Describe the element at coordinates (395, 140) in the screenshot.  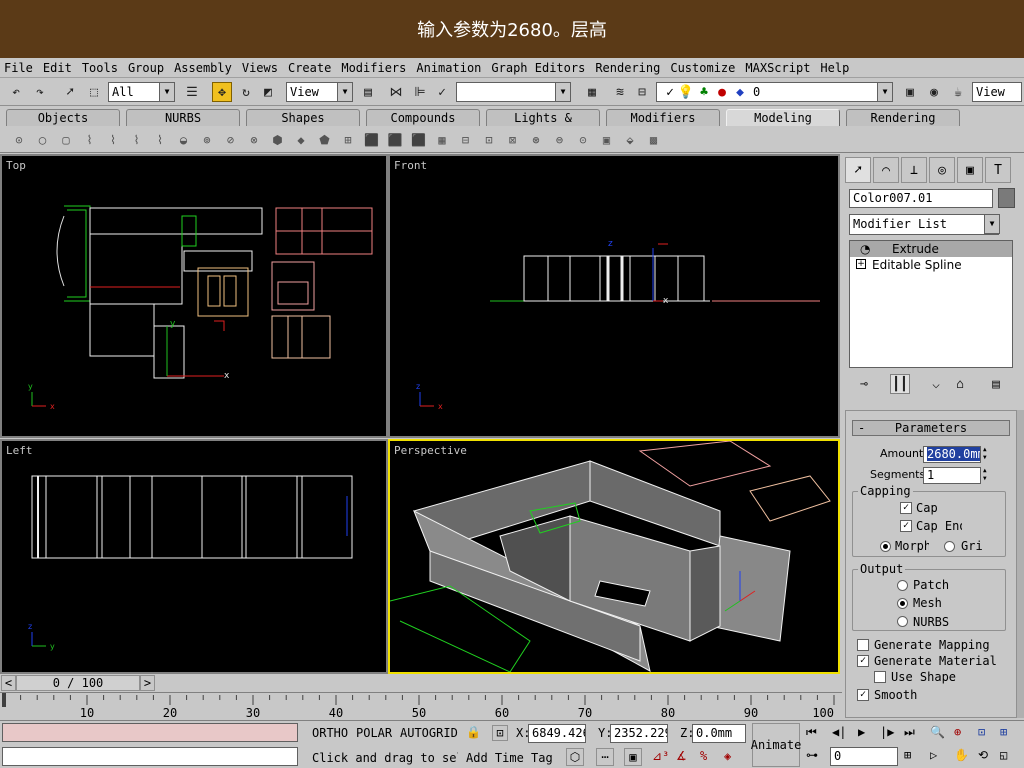
I see `cylinder-icon: ⬛` at that location.